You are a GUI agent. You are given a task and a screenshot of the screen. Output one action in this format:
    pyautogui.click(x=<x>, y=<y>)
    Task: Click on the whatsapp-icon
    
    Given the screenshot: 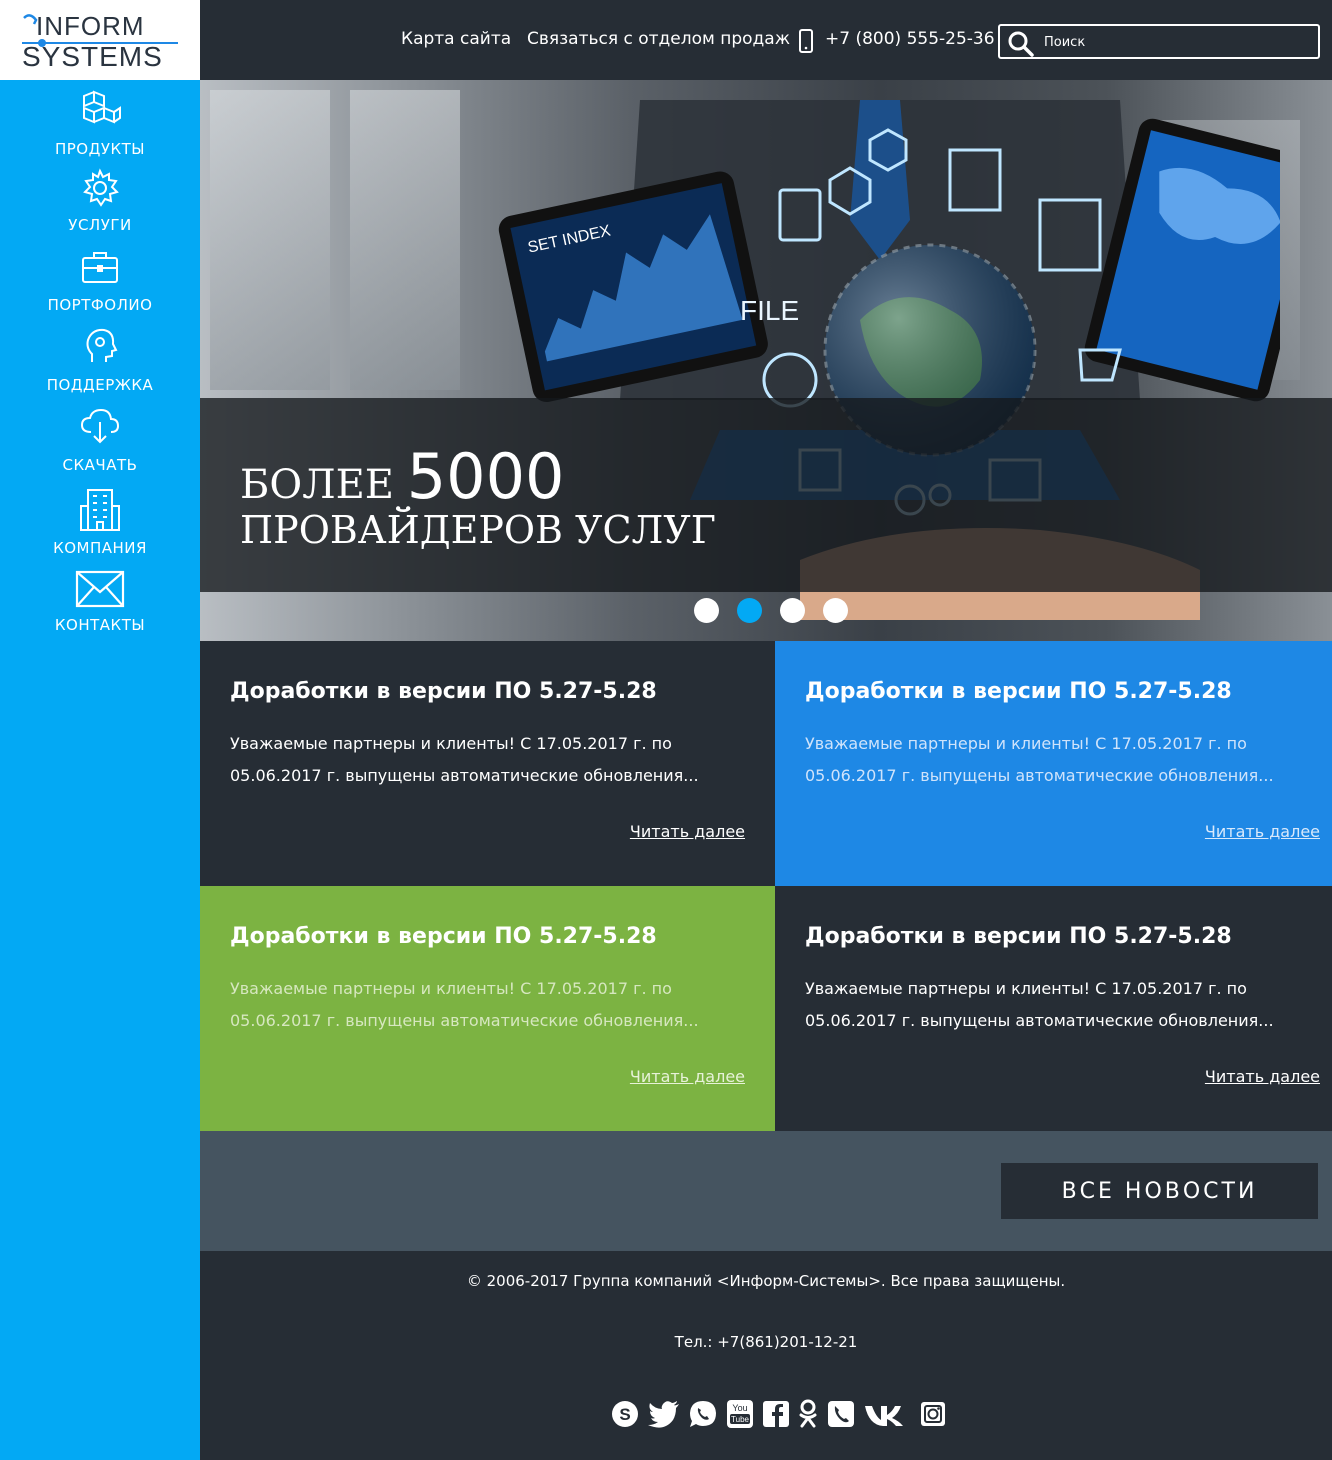 What is the action you would take?
    pyautogui.click(x=703, y=1414)
    